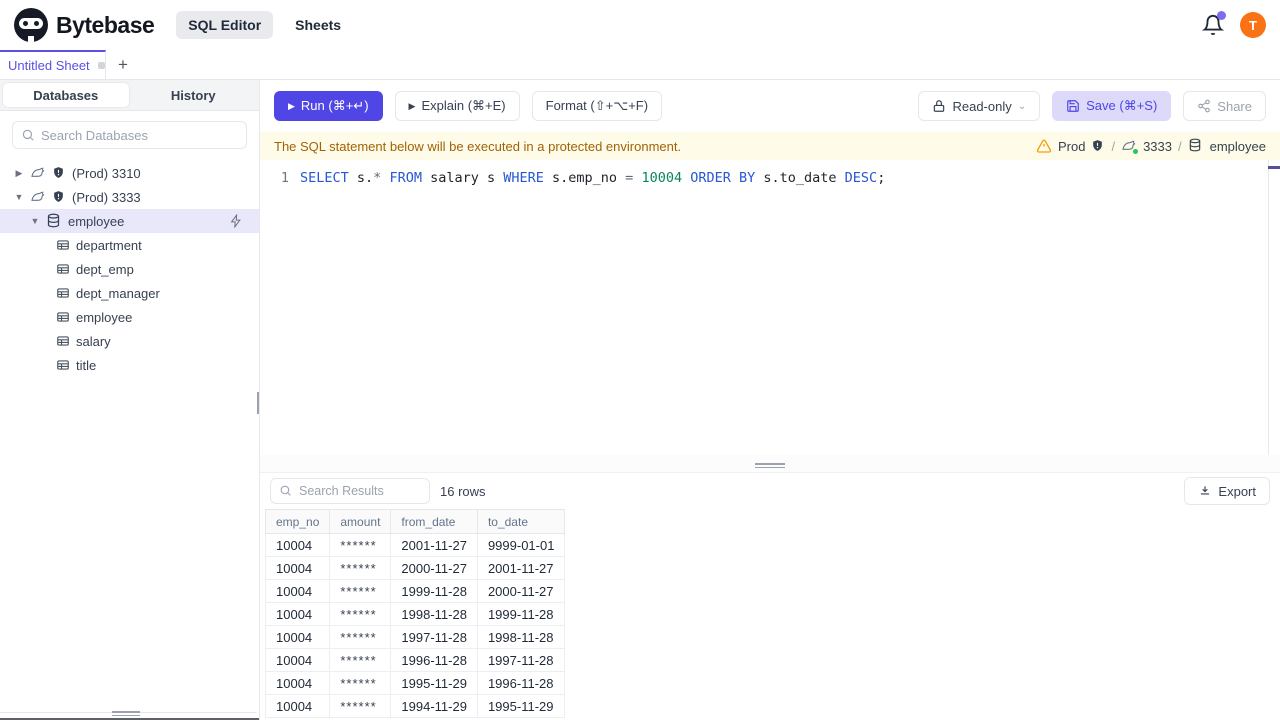 The height and width of the screenshot is (720, 1280). I want to click on nav-sql-editor: SQL Editor, so click(225, 25).